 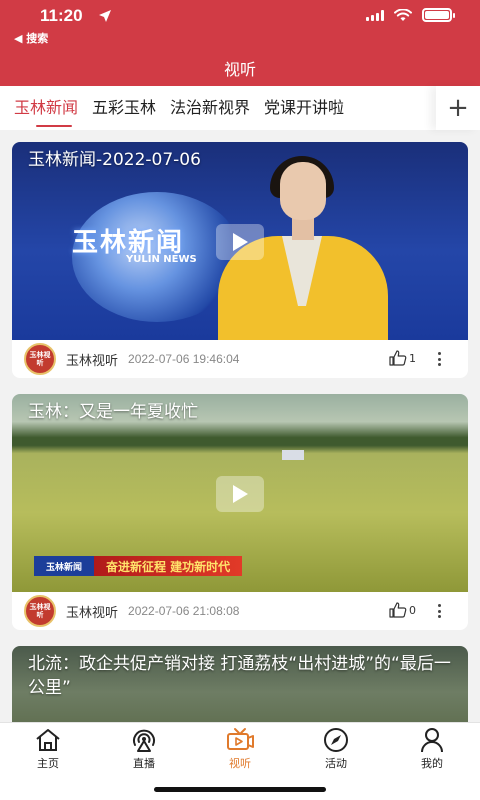 I want to click on top-bar: 11:20 ◀ 搜索 视听, so click(x=240, y=43).